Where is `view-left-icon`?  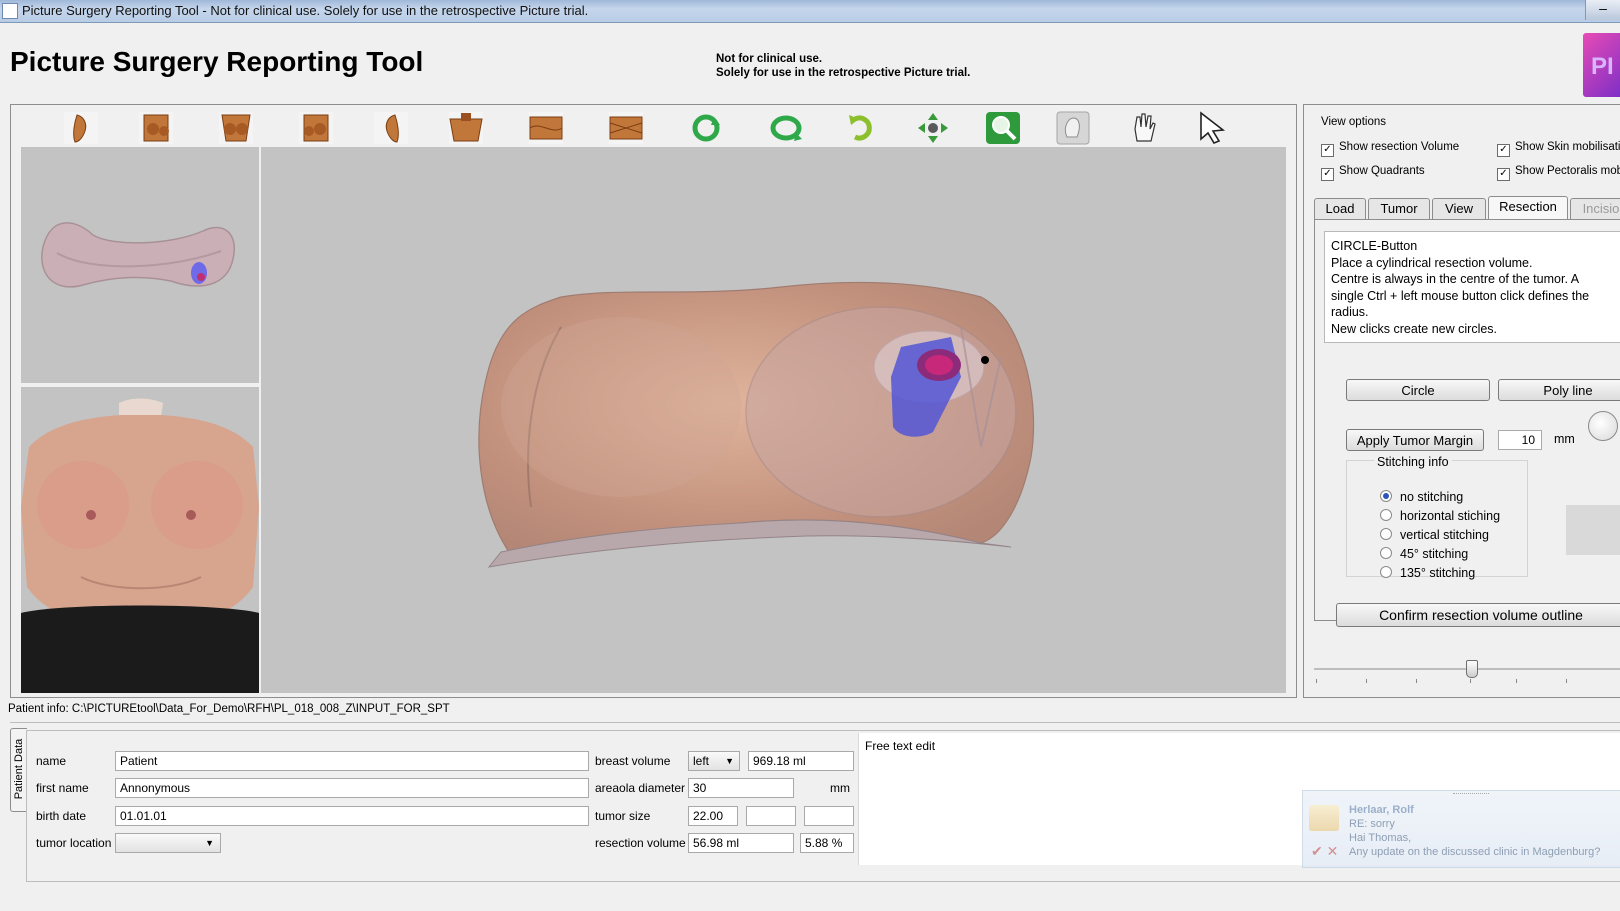
view-left-icon is located at coordinates (391, 128).